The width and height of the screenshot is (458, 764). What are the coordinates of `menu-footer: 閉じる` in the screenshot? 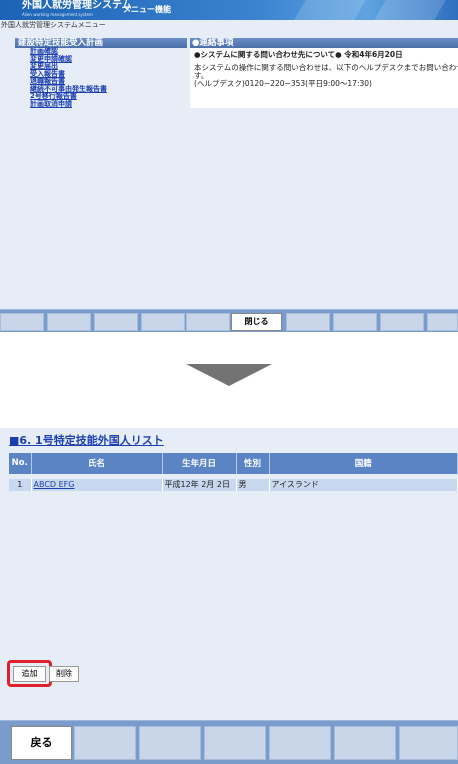 It's located at (229, 320).